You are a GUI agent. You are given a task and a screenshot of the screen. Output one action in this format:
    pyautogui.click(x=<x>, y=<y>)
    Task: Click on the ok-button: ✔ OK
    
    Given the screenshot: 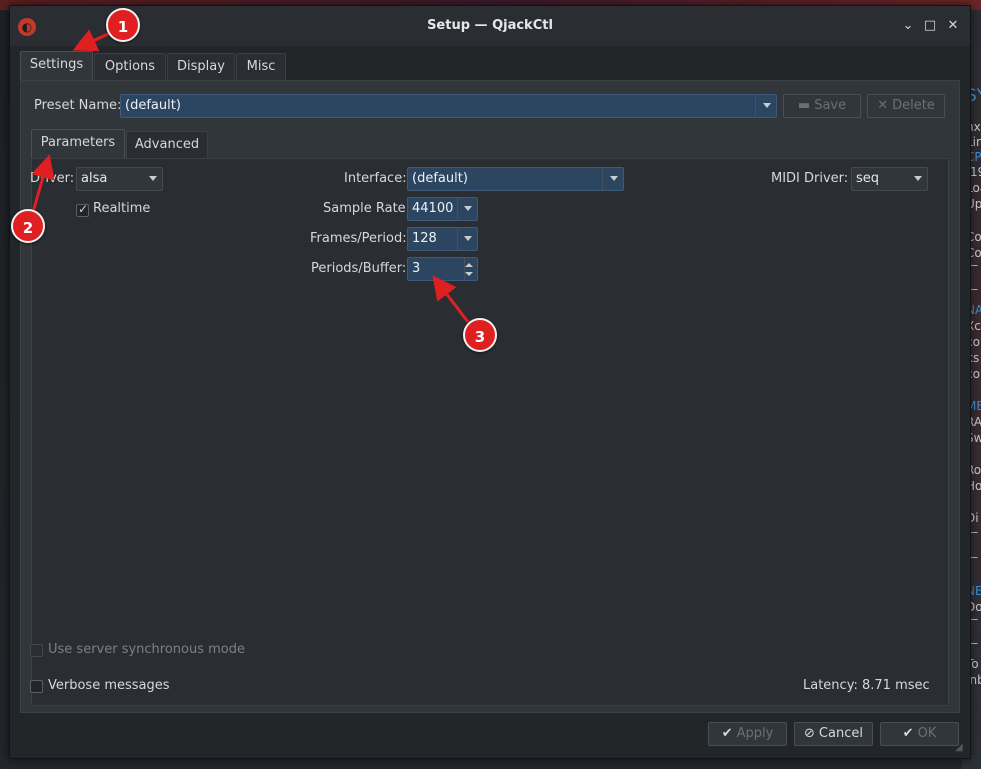 What is the action you would take?
    pyautogui.click(x=919, y=734)
    